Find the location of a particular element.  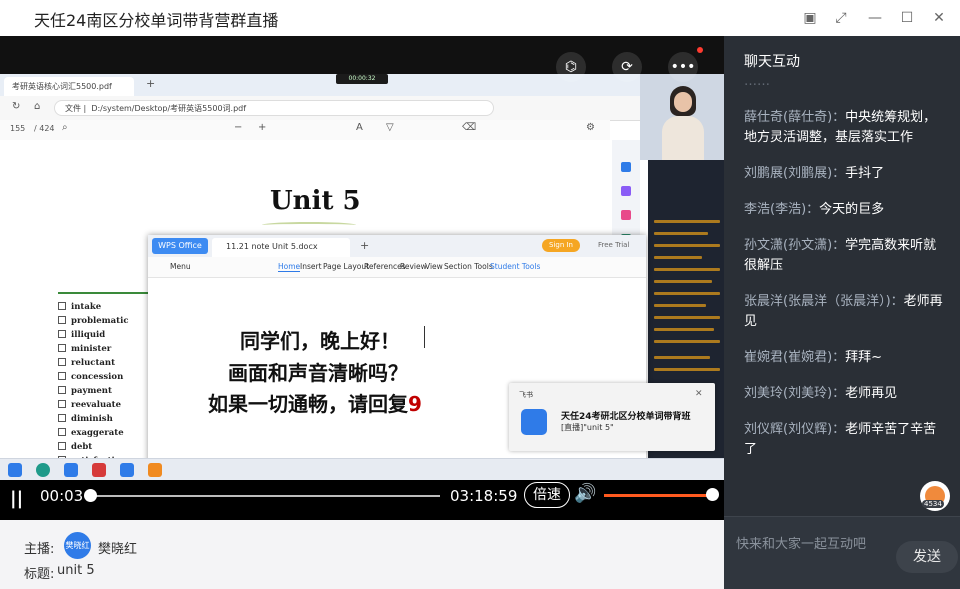

ribbon-section-tools: Section Tools is located at coordinates (468, 266).